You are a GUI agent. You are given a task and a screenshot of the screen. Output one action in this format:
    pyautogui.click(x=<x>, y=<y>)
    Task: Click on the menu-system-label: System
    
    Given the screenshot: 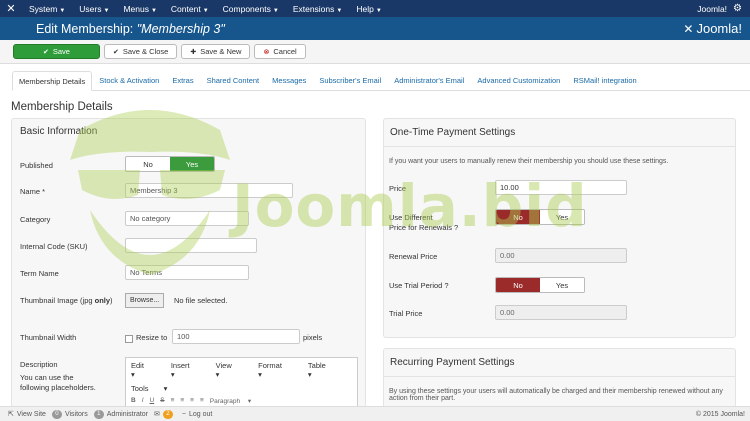 What is the action you would take?
    pyautogui.click(x=43, y=8)
    